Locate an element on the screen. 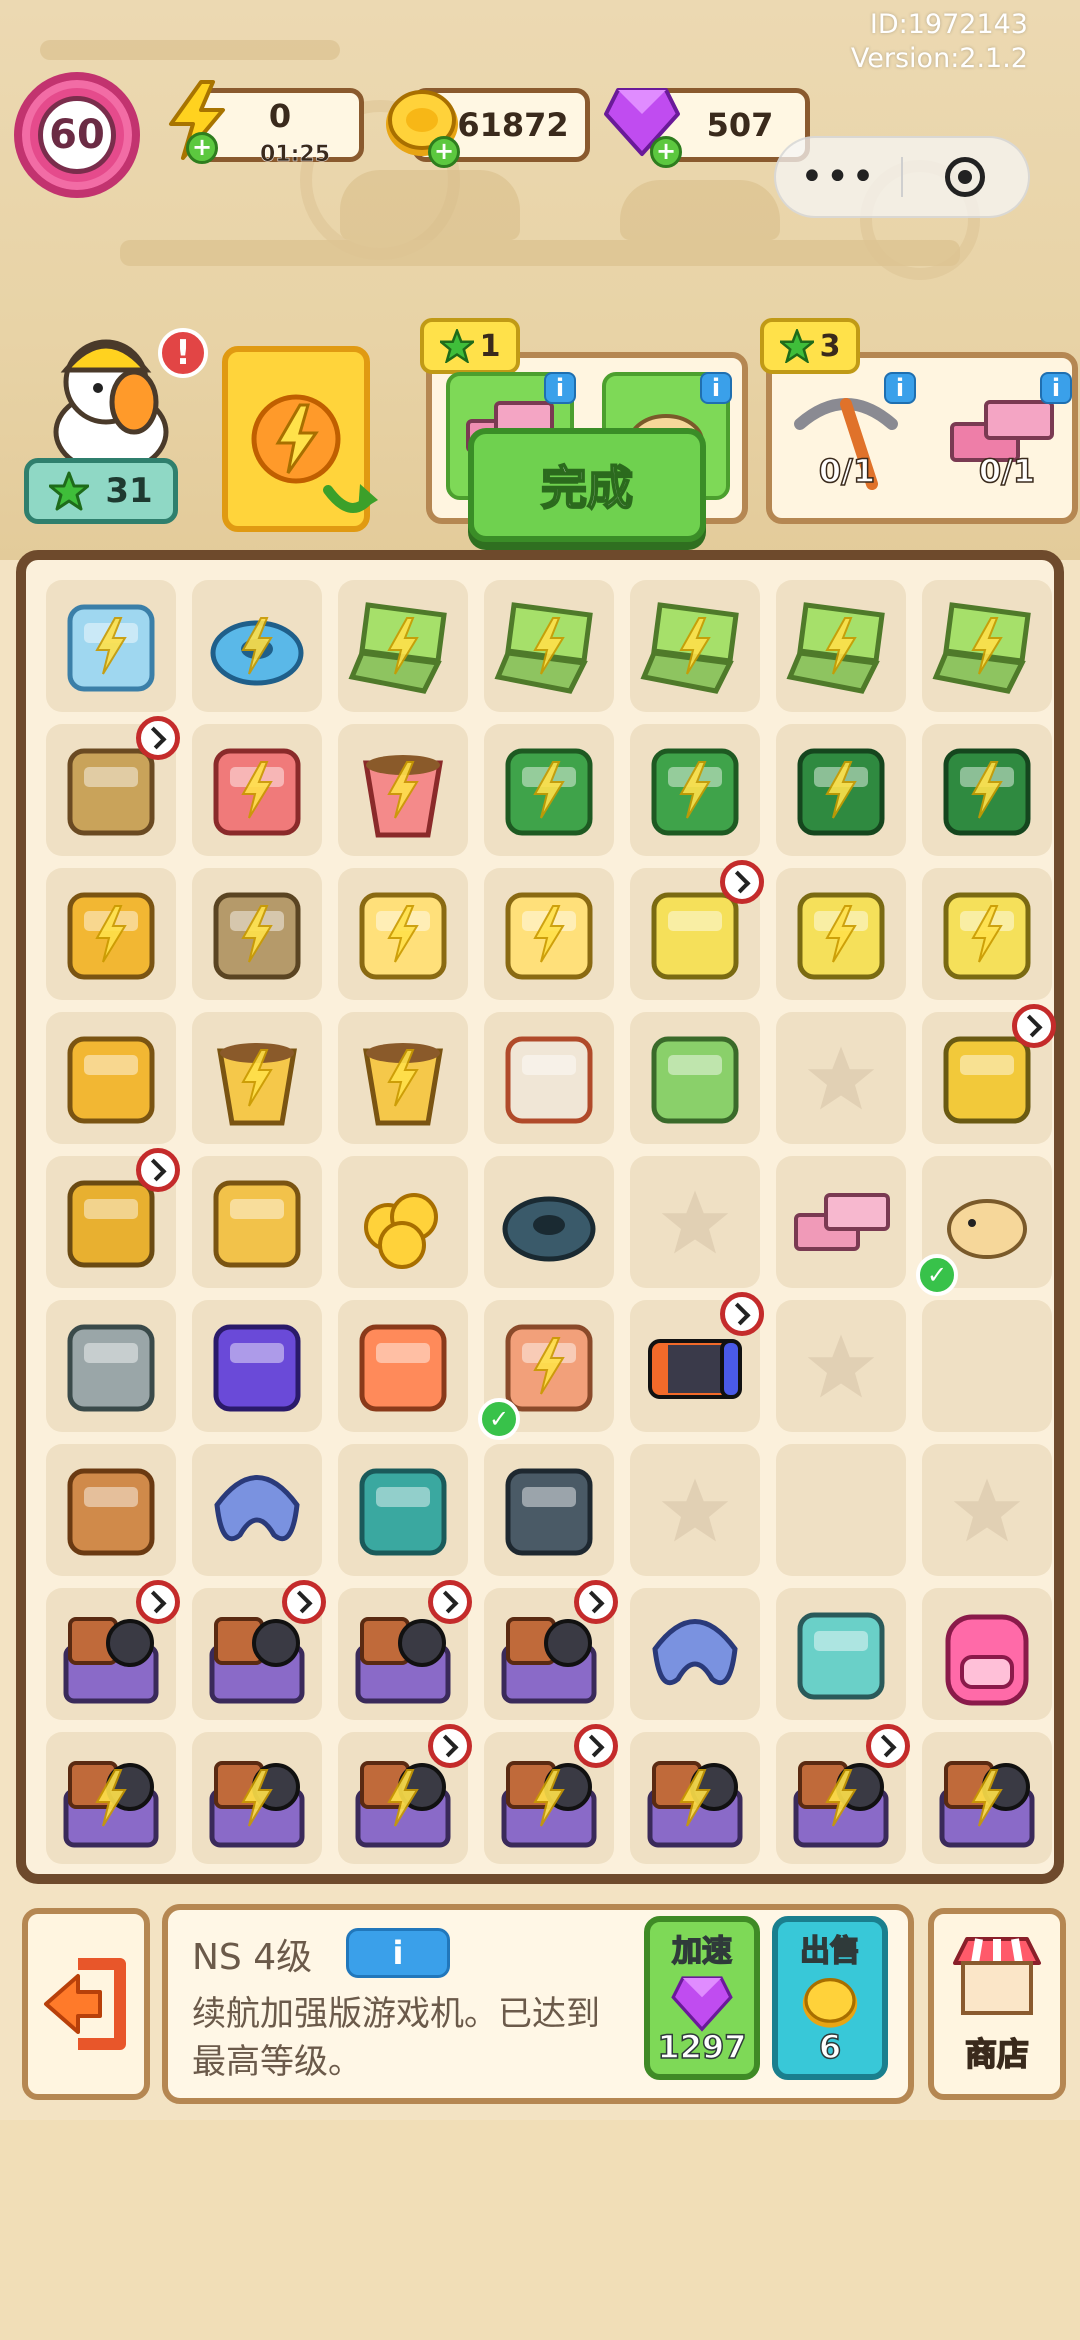 This screenshot has height=2340, width=1080. speedup-button: 加速 1297 is located at coordinates (702, 1998).